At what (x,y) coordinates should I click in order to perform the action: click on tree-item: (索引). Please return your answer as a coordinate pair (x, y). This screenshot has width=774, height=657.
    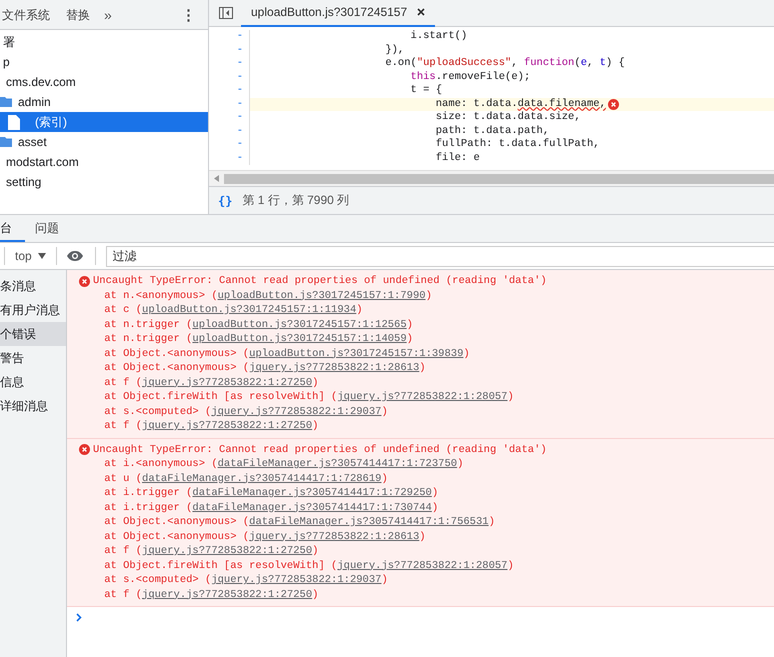
    Looking at the image, I should click on (104, 122).